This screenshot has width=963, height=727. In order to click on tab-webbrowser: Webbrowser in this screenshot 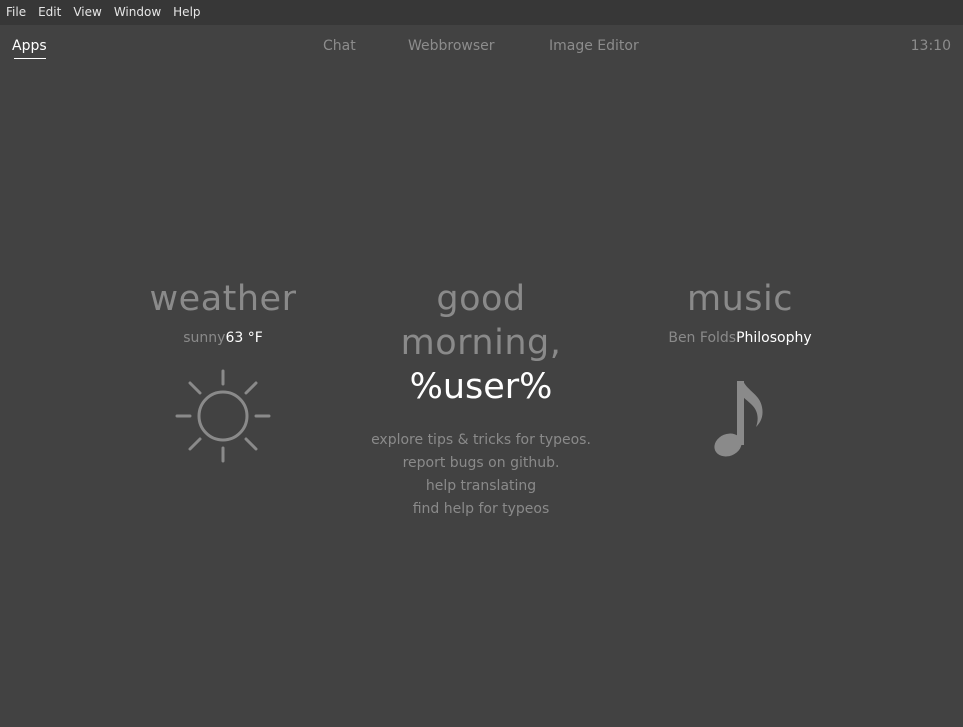, I will do `click(451, 46)`.